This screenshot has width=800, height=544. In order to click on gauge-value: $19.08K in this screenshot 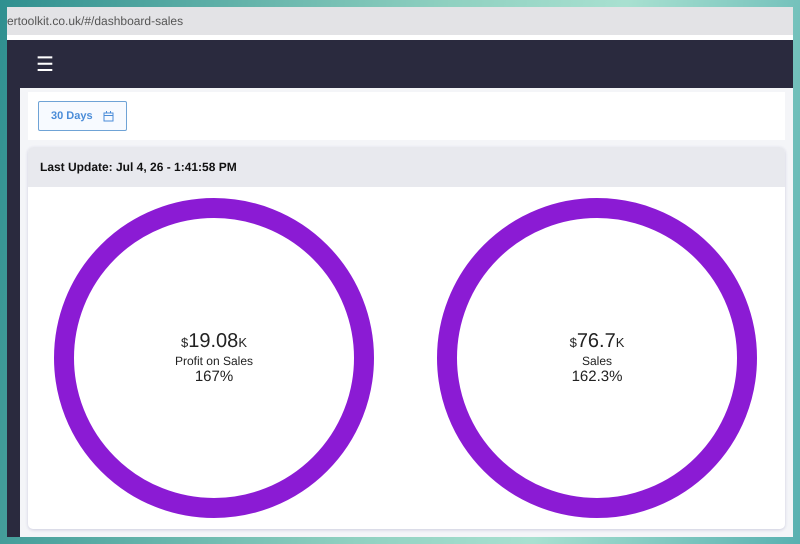, I will do `click(214, 342)`.